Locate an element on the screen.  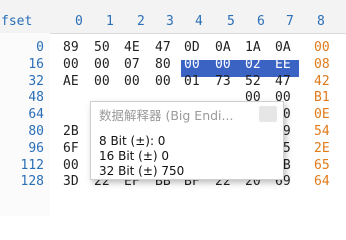
hex-byte: 52 is located at coordinates (253, 82).